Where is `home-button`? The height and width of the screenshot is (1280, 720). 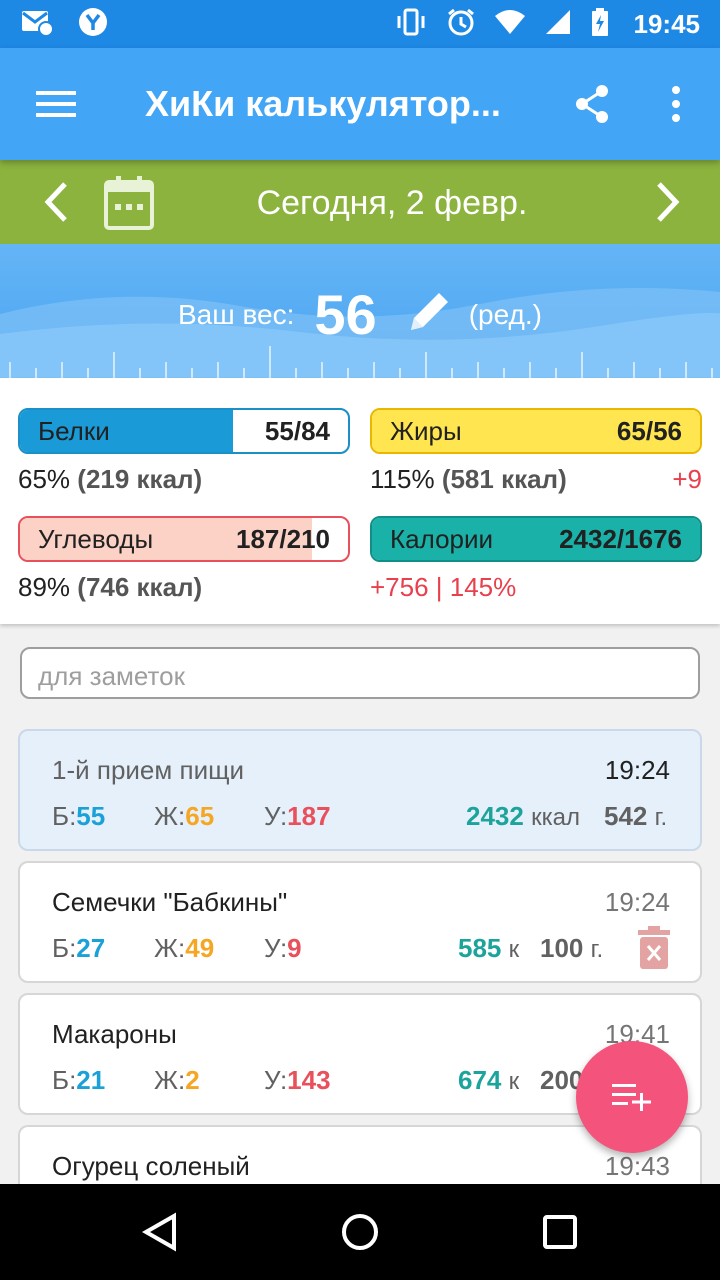 home-button is located at coordinates (360, 1232).